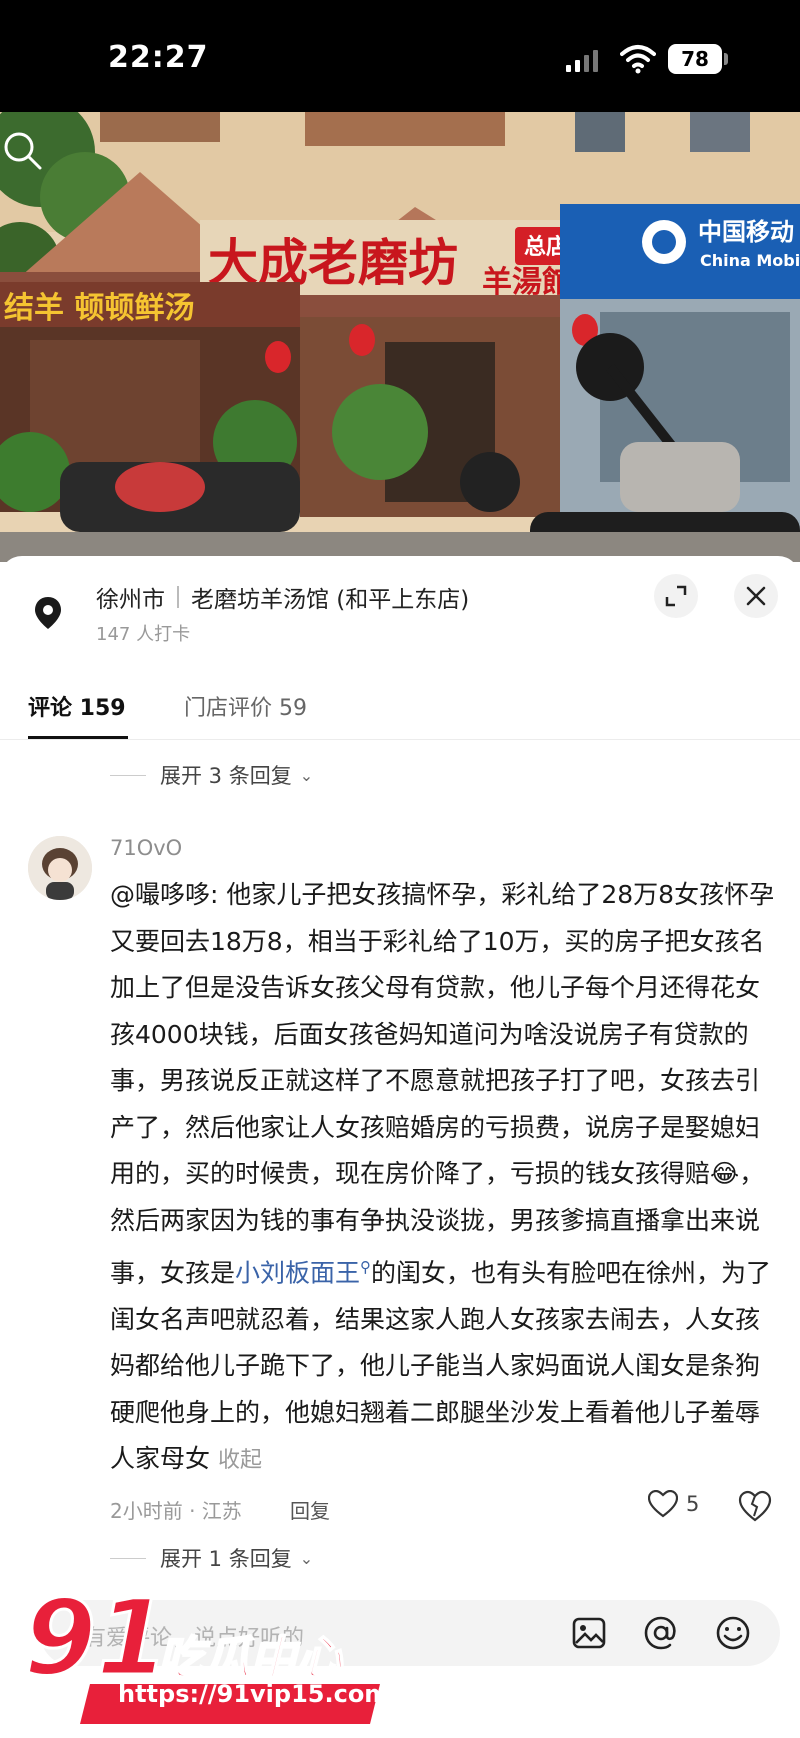 The image size is (800, 1738). I want to click on expand-replies-bottom: 展开 1 条回复 ⌄, so click(211, 1558).